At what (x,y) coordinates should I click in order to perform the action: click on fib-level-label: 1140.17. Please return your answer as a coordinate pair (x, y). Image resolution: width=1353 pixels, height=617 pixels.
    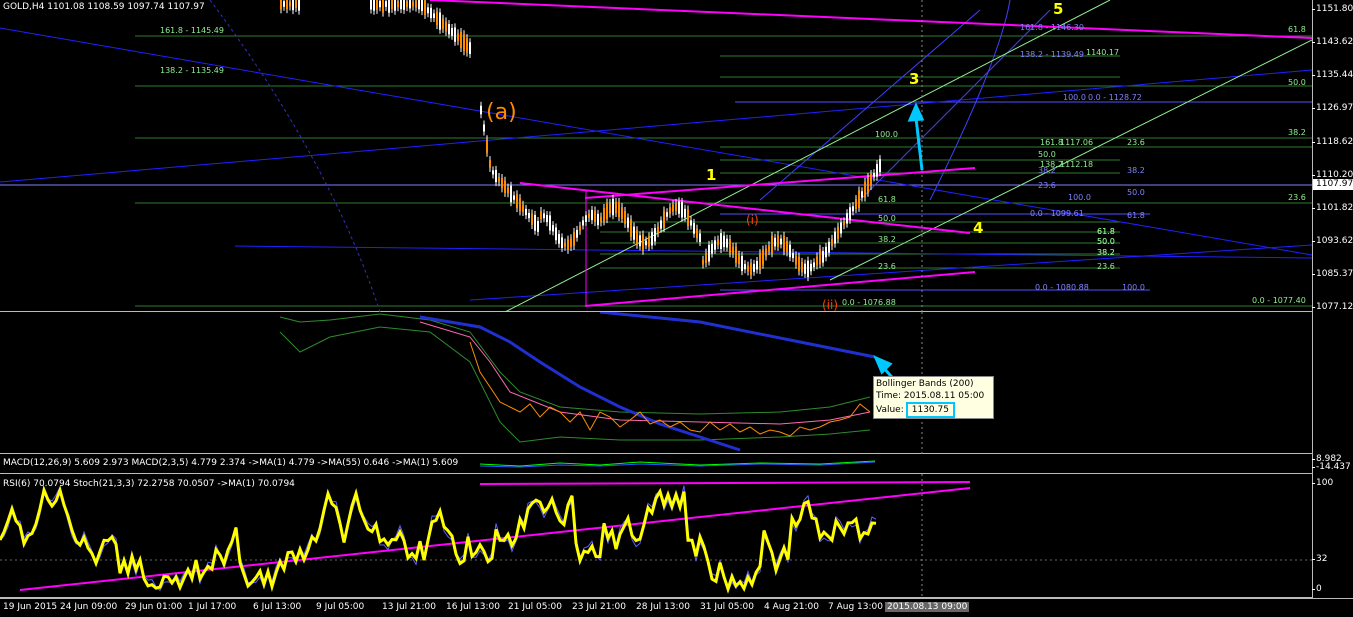
    Looking at the image, I should click on (1103, 52).